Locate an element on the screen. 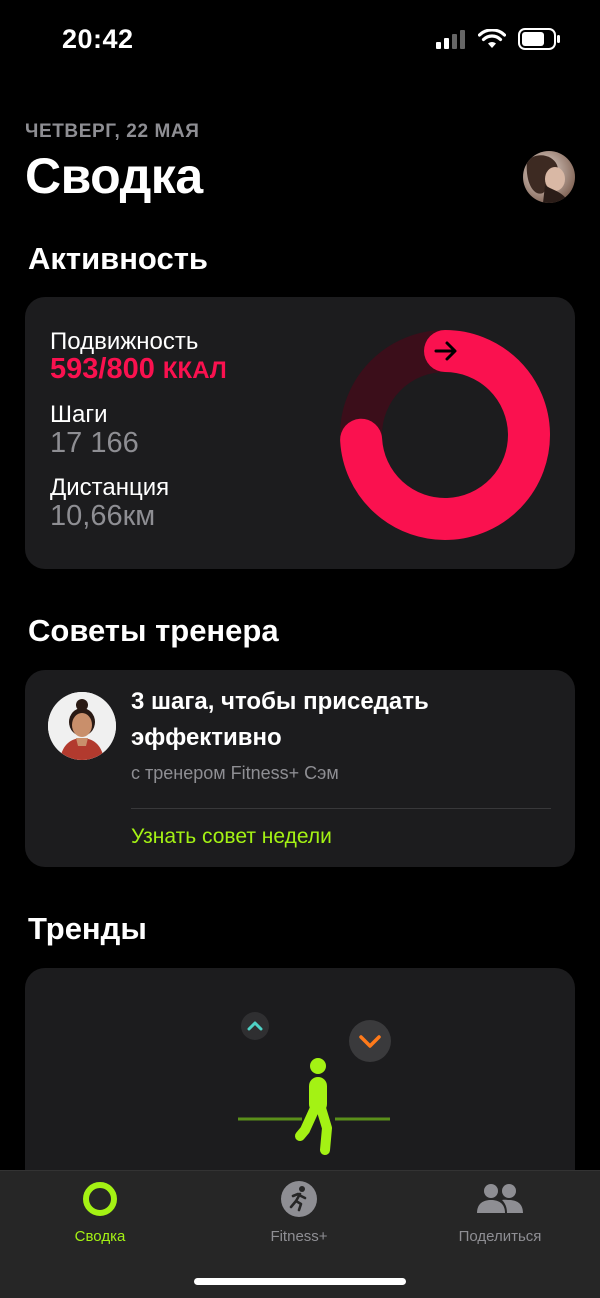  walking-figure-icon is located at coordinates (314, 1106).